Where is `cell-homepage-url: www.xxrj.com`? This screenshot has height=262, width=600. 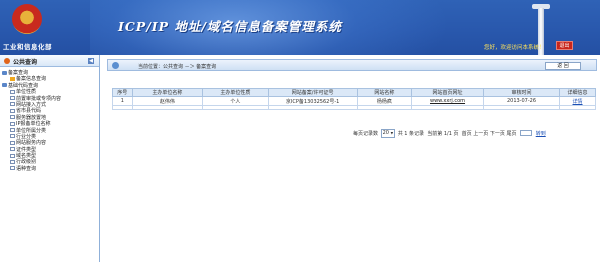
cell-homepage-url: www.xxrj.com is located at coordinates (447, 101).